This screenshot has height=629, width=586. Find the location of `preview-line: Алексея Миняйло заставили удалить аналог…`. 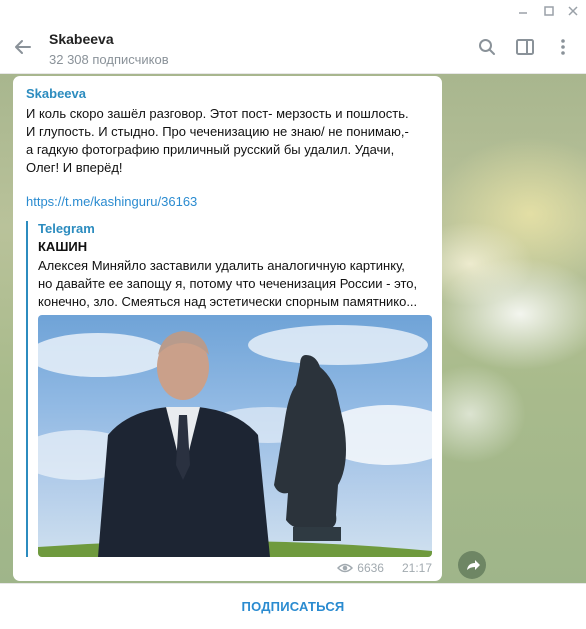

preview-line: Алексея Миняйло заставили удалить аналог… is located at coordinates (221, 265).